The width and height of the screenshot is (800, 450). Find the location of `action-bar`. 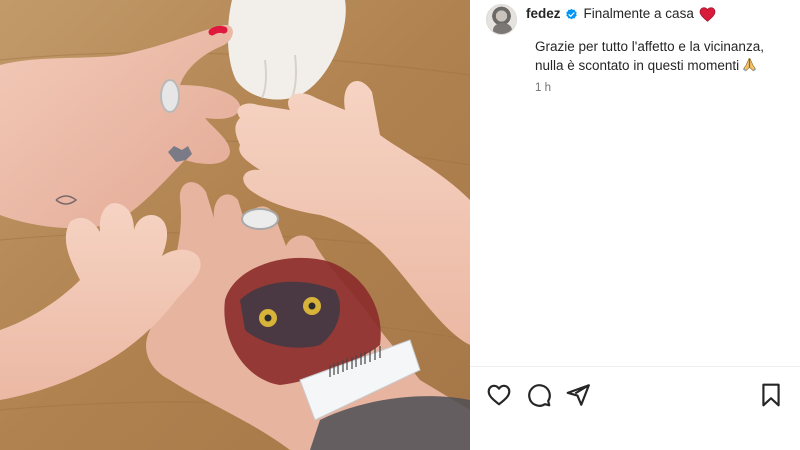

action-bar is located at coordinates (635, 396).